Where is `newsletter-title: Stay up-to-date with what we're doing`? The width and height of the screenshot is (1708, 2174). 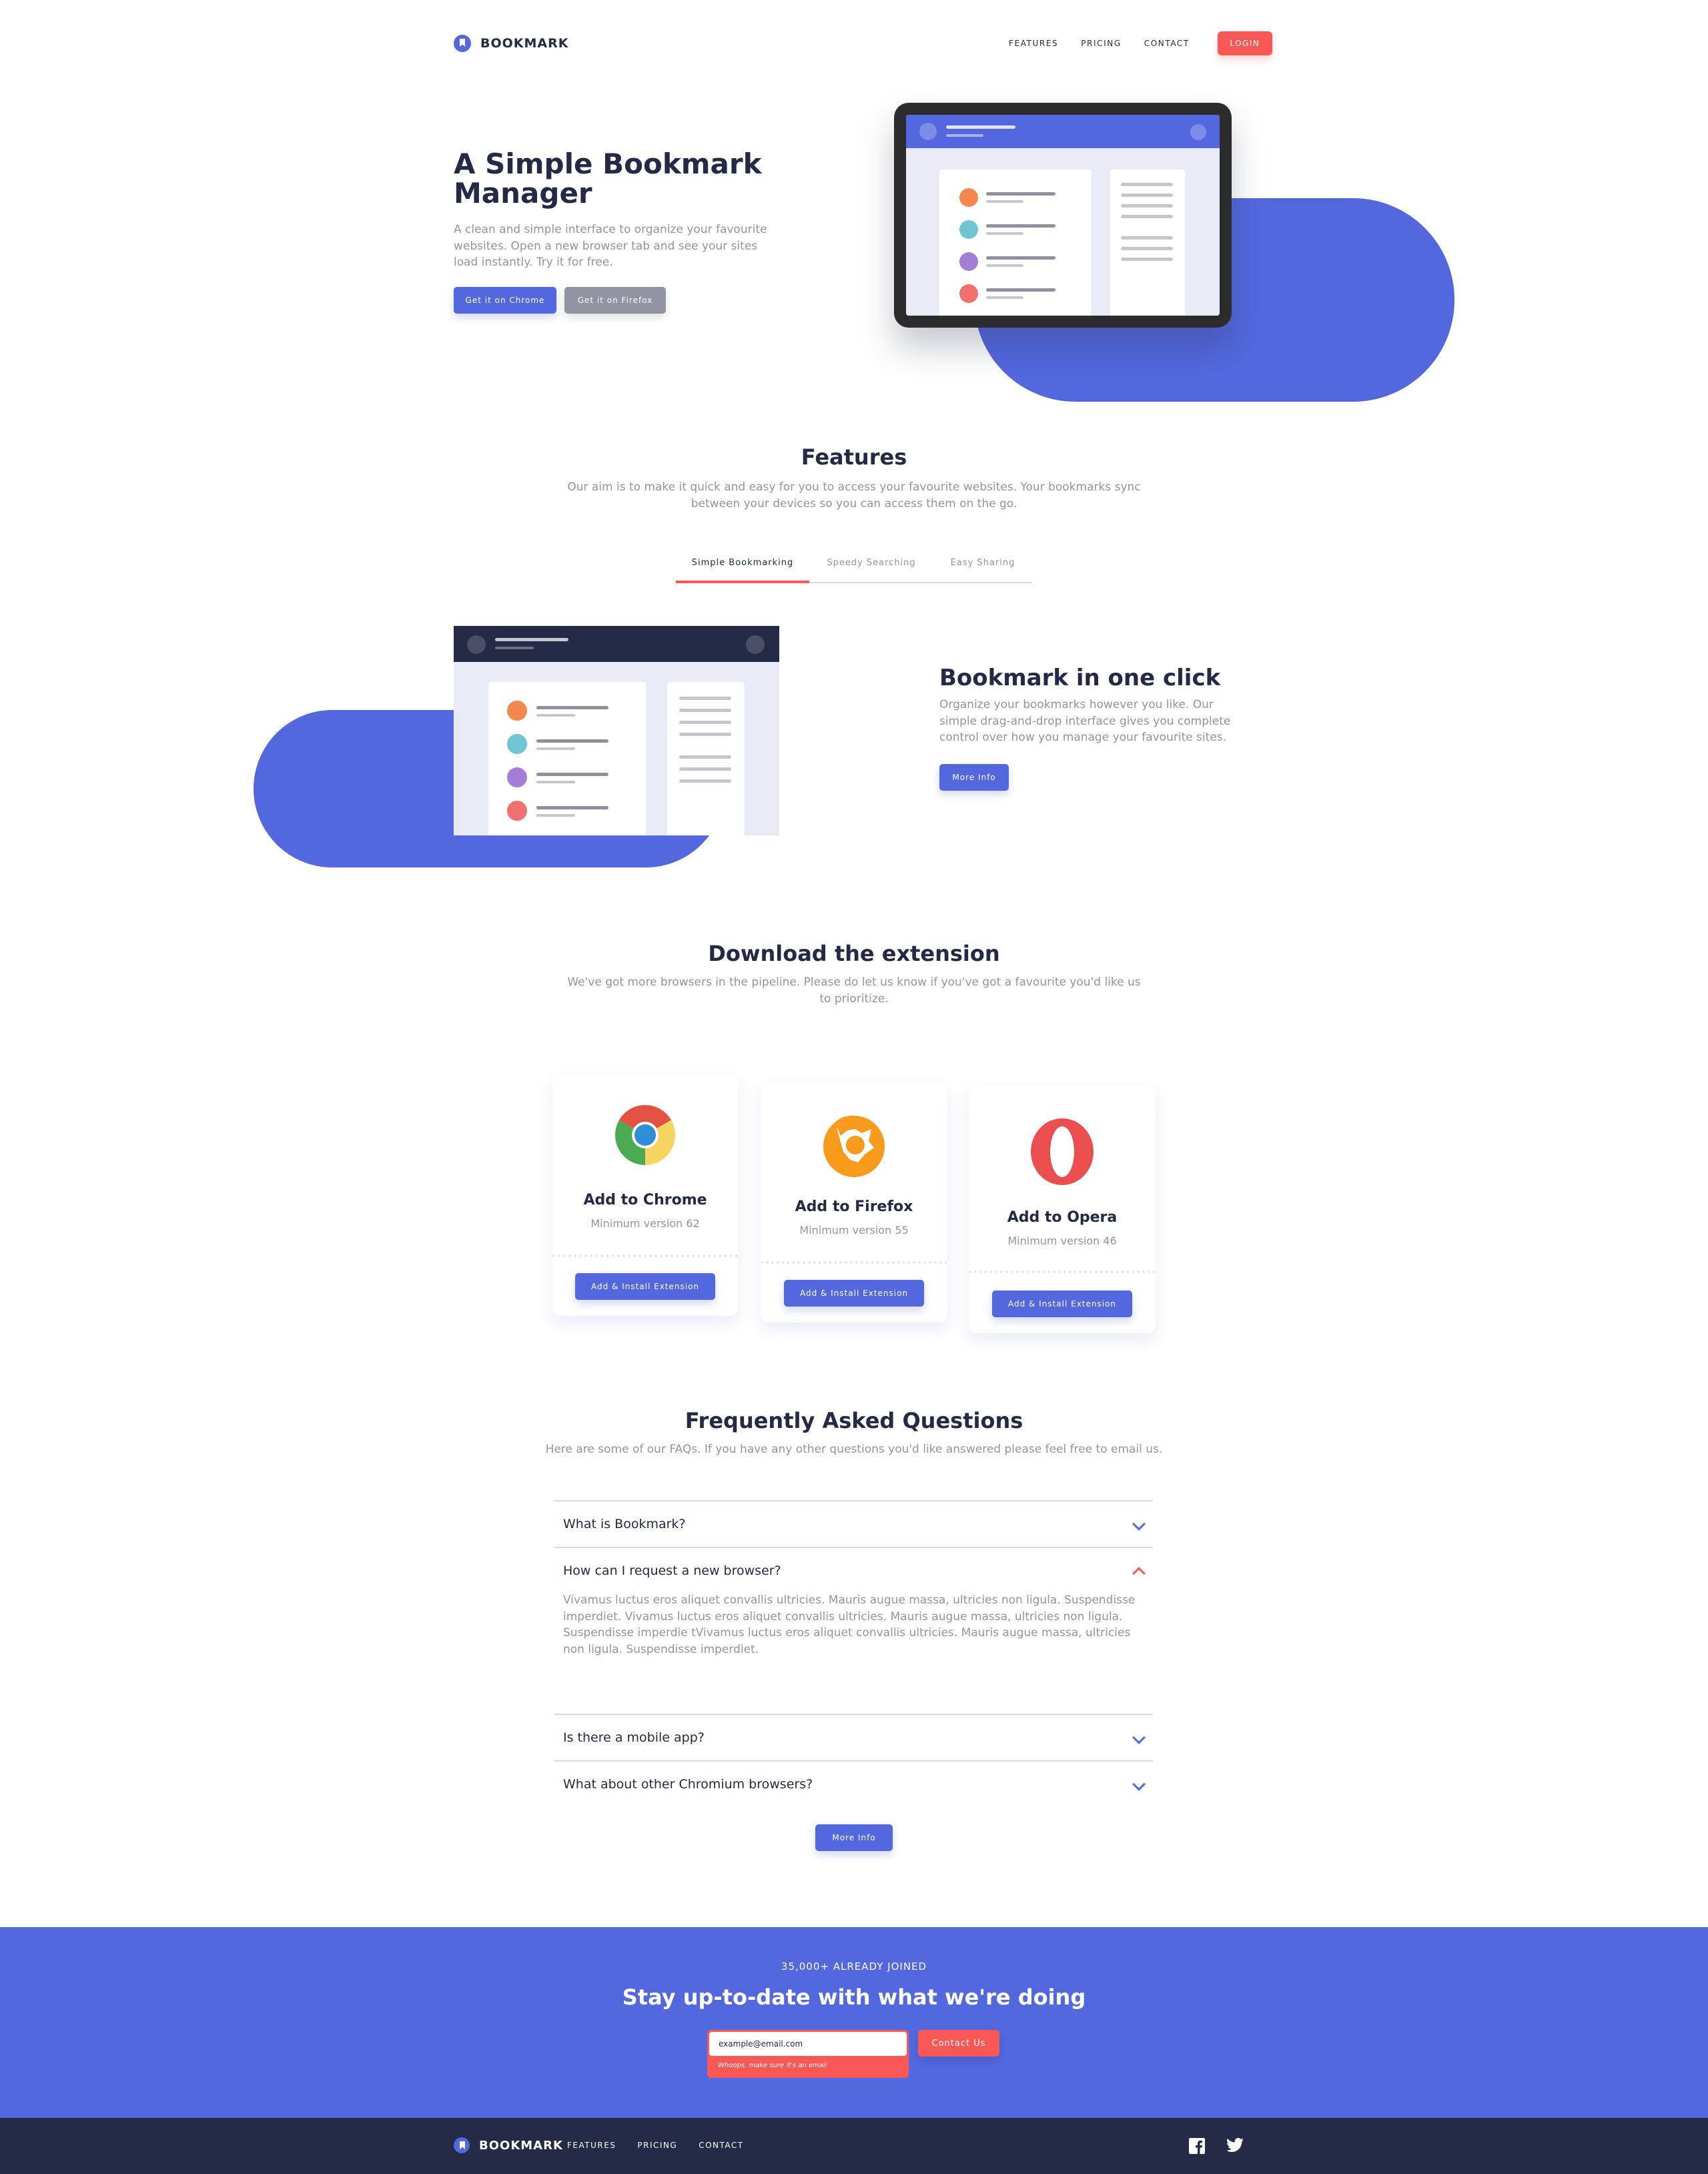 newsletter-title: Stay up-to-date with what we're doing is located at coordinates (854, 1997).